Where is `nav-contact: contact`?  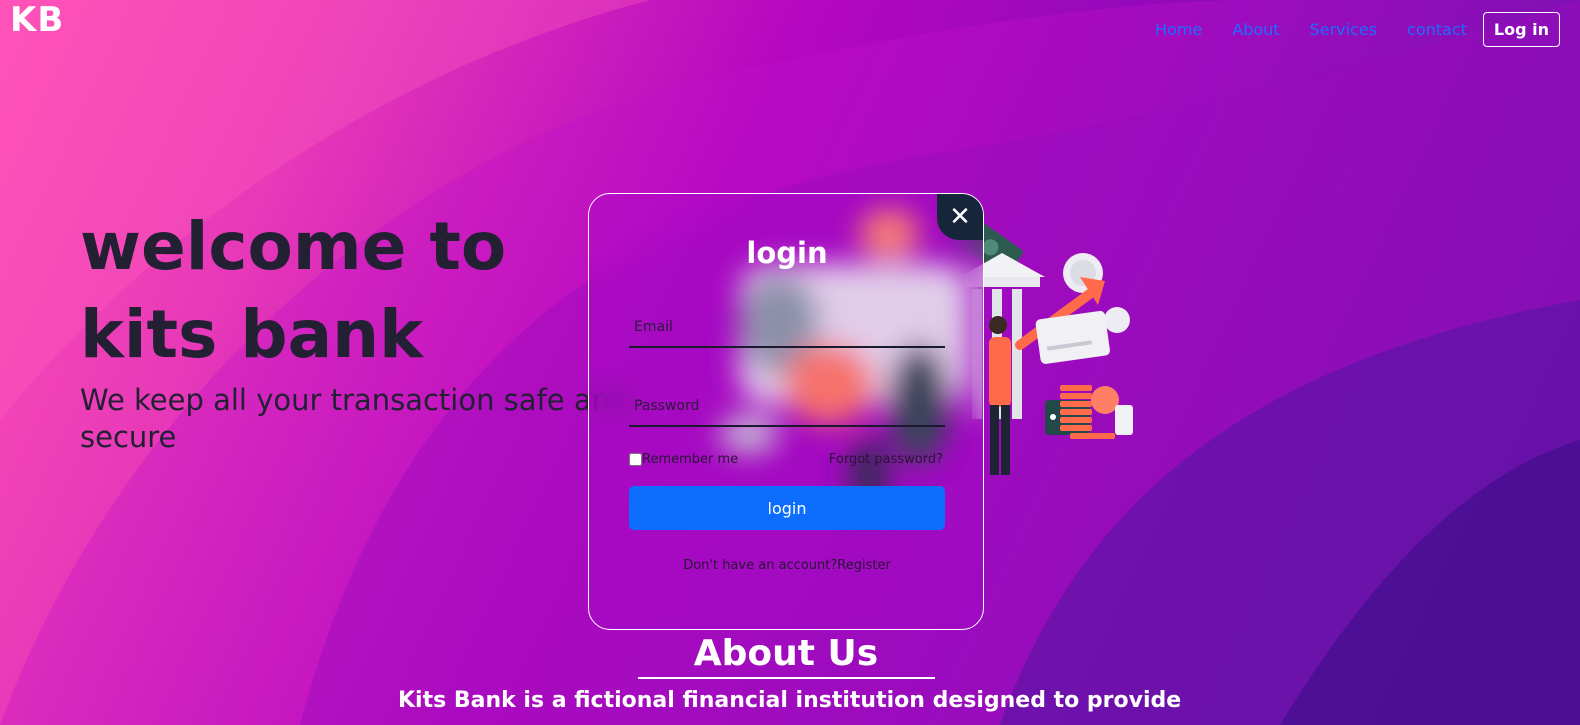
nav-contact: contact is located at coordinates (1437, 29).